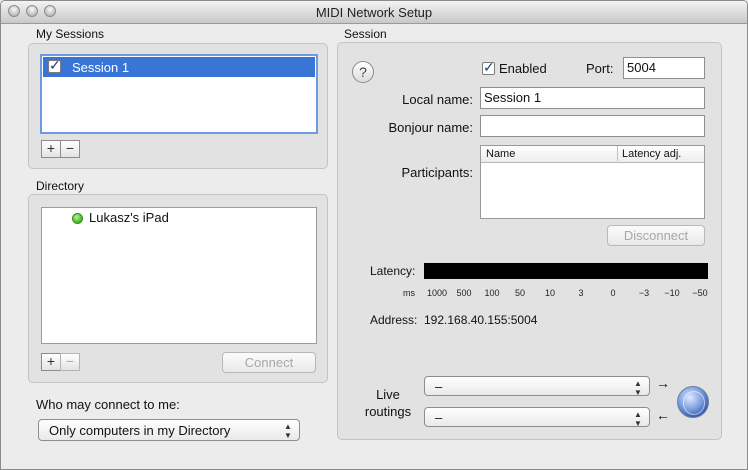 The height and width of the screenshot is (470, 748). Describe the element at coordinates (600, 68) in the screenshot. I see `port-label: Port:` at that location.